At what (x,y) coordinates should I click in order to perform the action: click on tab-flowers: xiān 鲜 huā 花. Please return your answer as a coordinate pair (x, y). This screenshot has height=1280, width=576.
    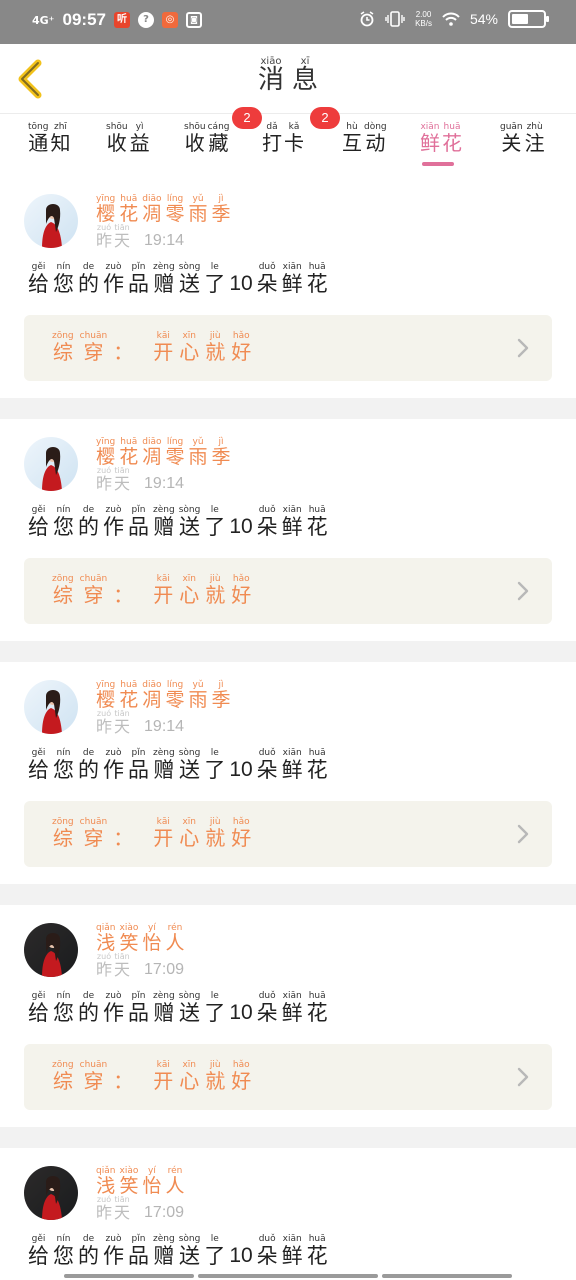
    Looking at the image, I should click on (441, 138).